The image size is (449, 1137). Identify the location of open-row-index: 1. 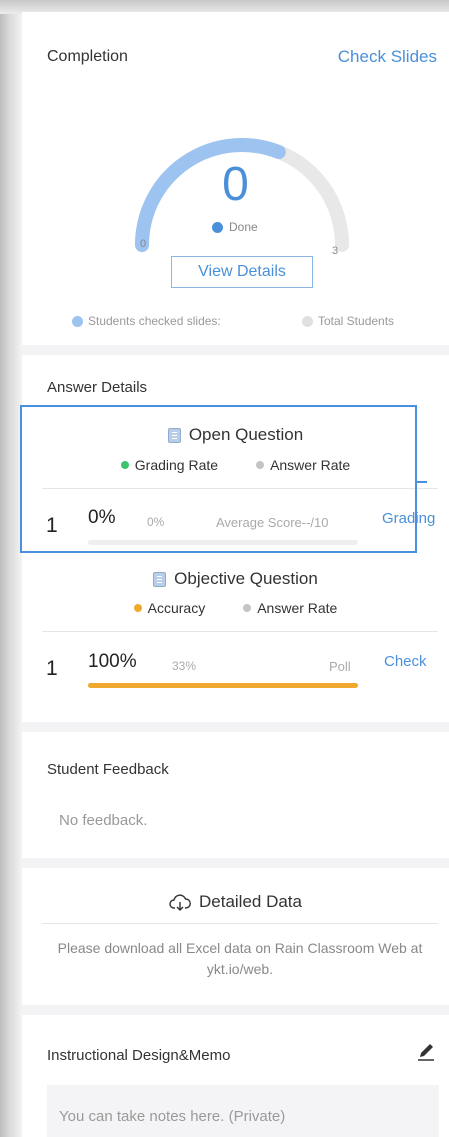
(52, 525).